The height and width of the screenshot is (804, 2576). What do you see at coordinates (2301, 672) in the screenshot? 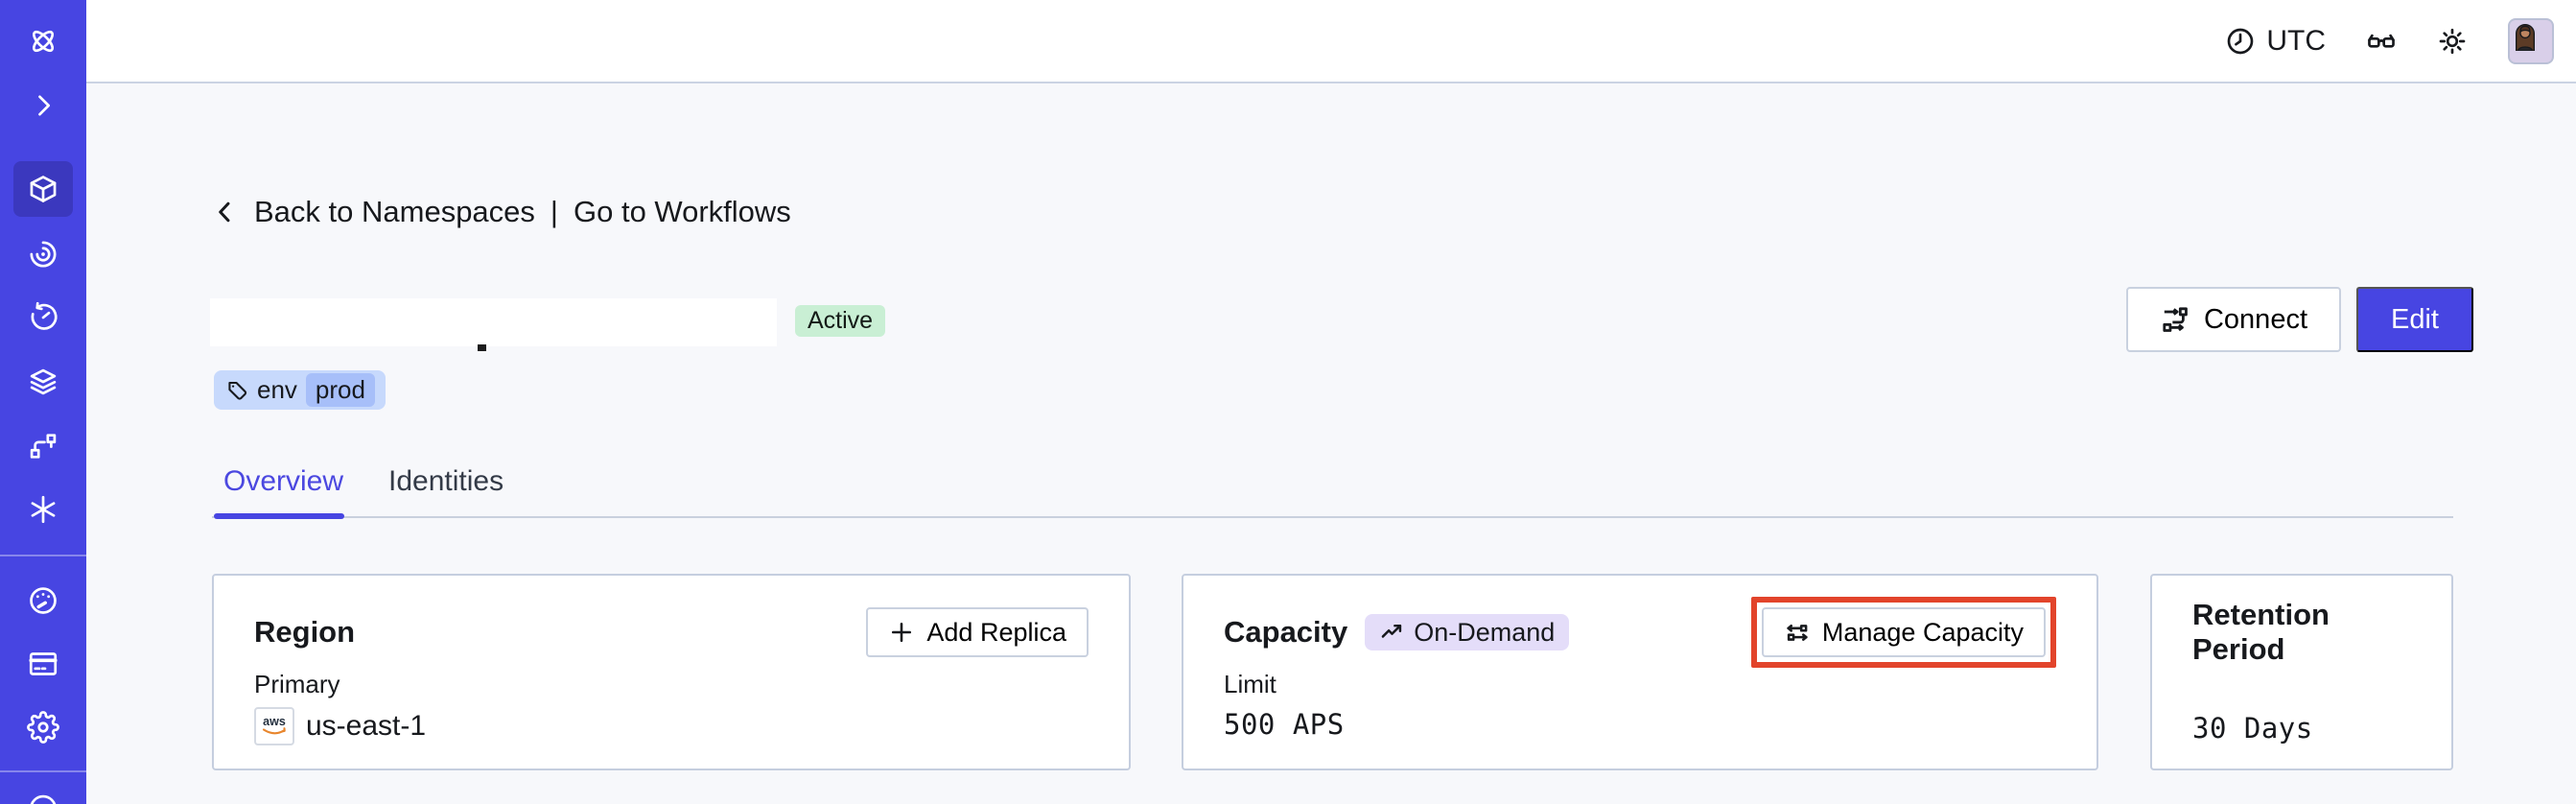
I see `retention-card: Retention Period 30 Days` at bounding box center [2301, 672].